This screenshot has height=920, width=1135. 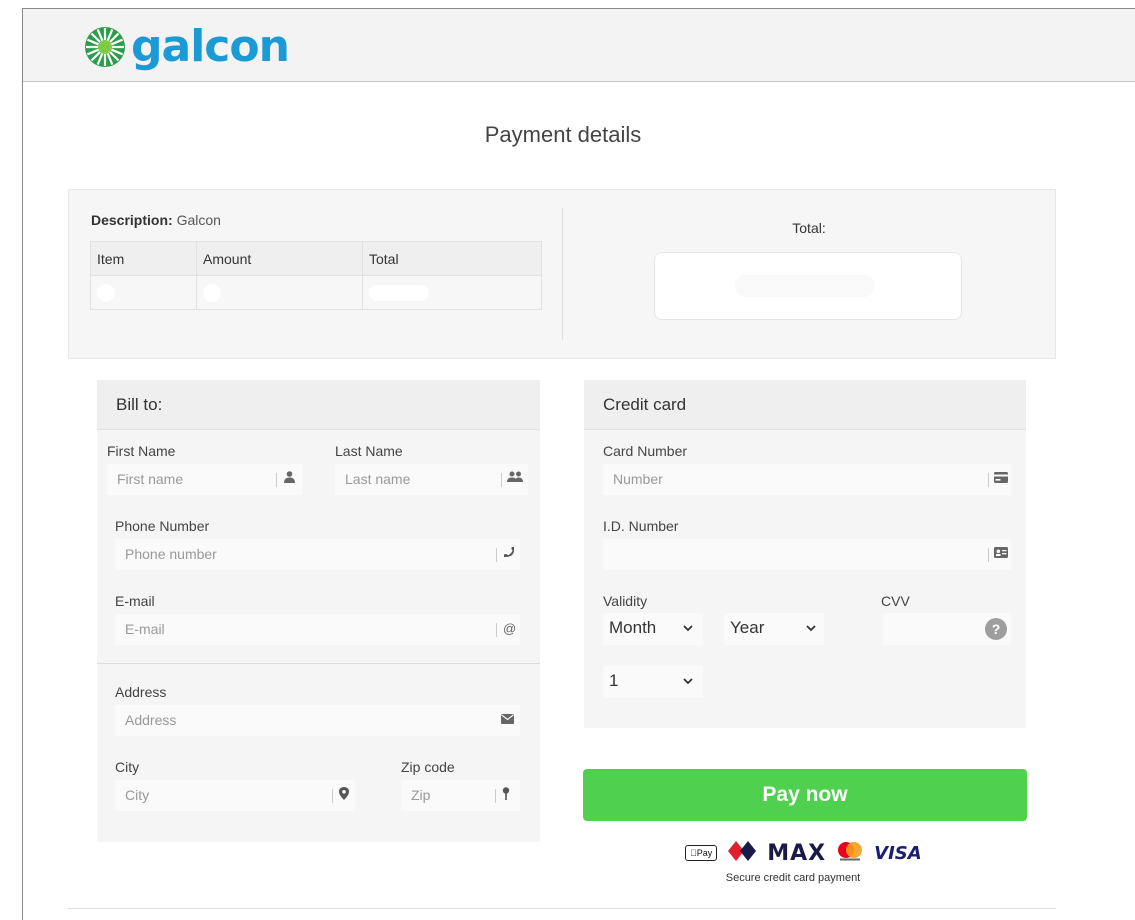 What do you see at coordinates (151, 720) in the screenshot?
I see `address-placeholder: Address` at bounding box center [151, 720].